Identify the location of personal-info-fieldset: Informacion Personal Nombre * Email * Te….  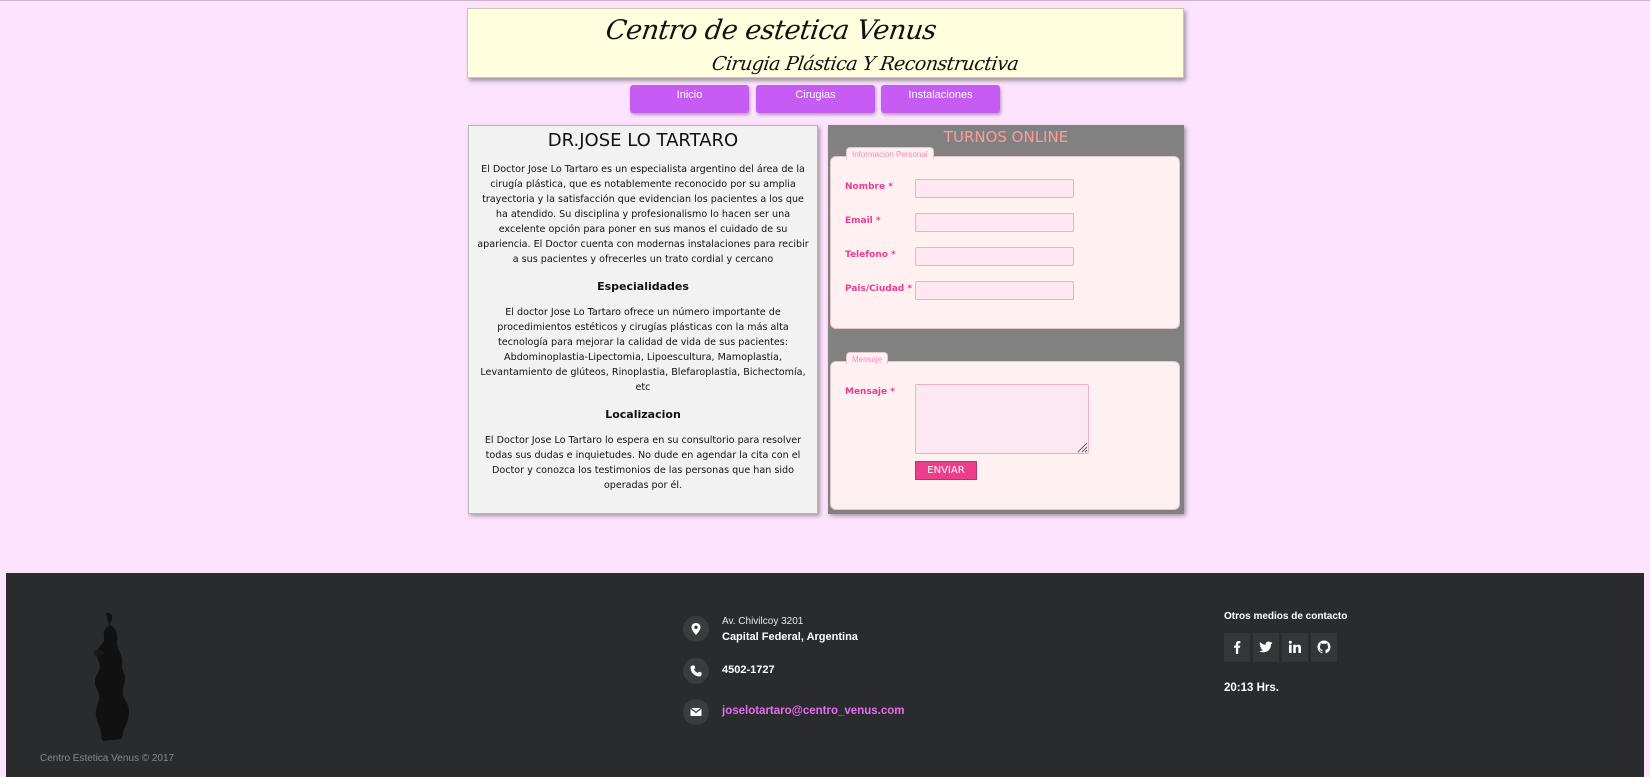
(1005, 238).